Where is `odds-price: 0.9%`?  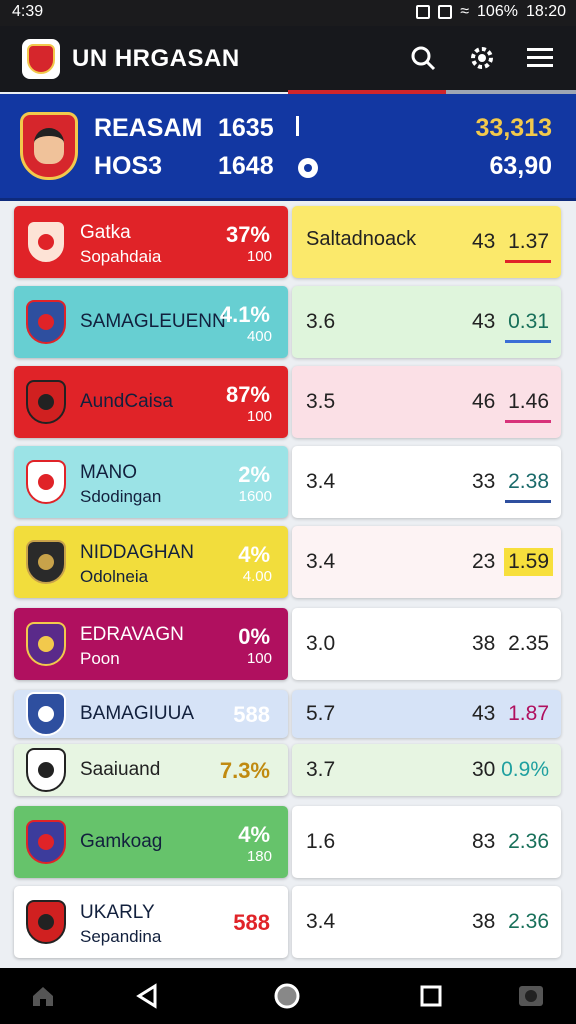
odds-price: 0.9% is located at coordinates (525, 770).